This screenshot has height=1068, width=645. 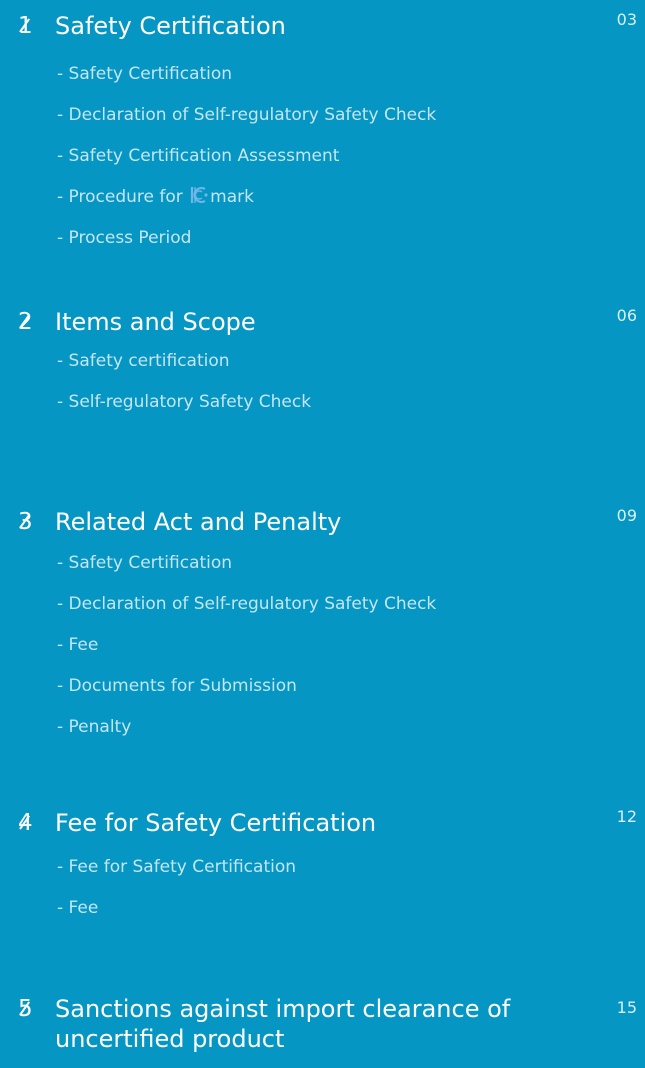 I want to click on section-number: 1, so click(x=25, y=26).